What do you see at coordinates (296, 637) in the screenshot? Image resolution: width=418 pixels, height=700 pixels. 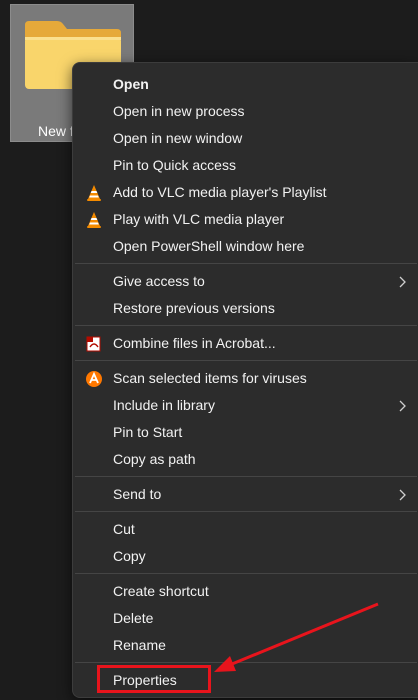 I see `annotation-arrow` at bounding box center [296, 637].